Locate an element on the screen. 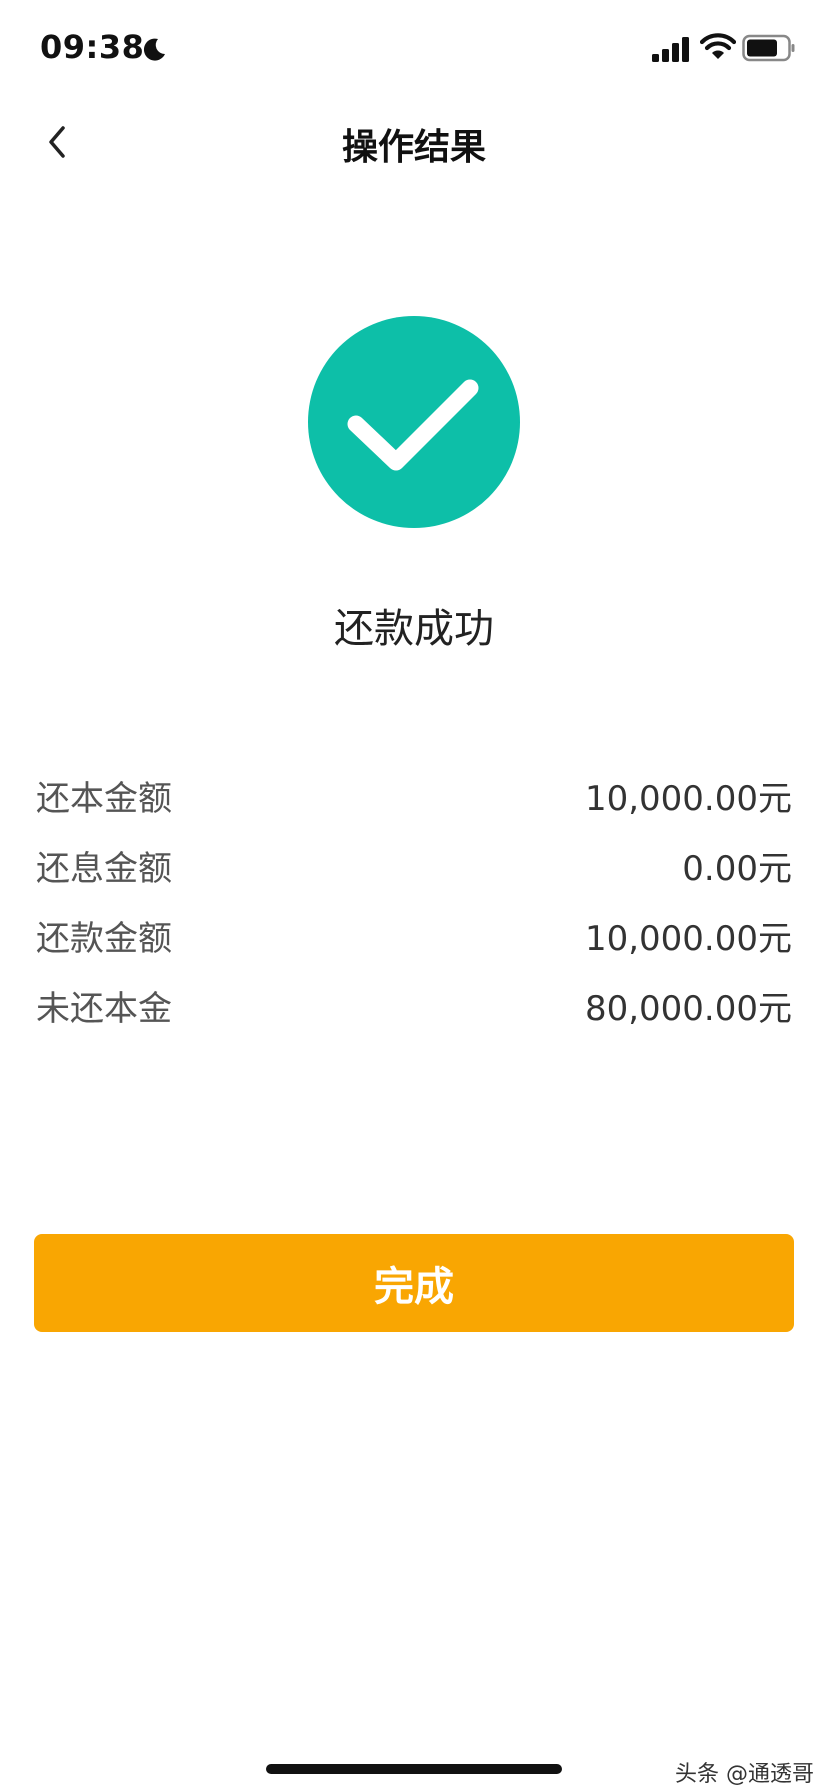  nav-bar: 操作结果 is located at coordinates (414, 141).